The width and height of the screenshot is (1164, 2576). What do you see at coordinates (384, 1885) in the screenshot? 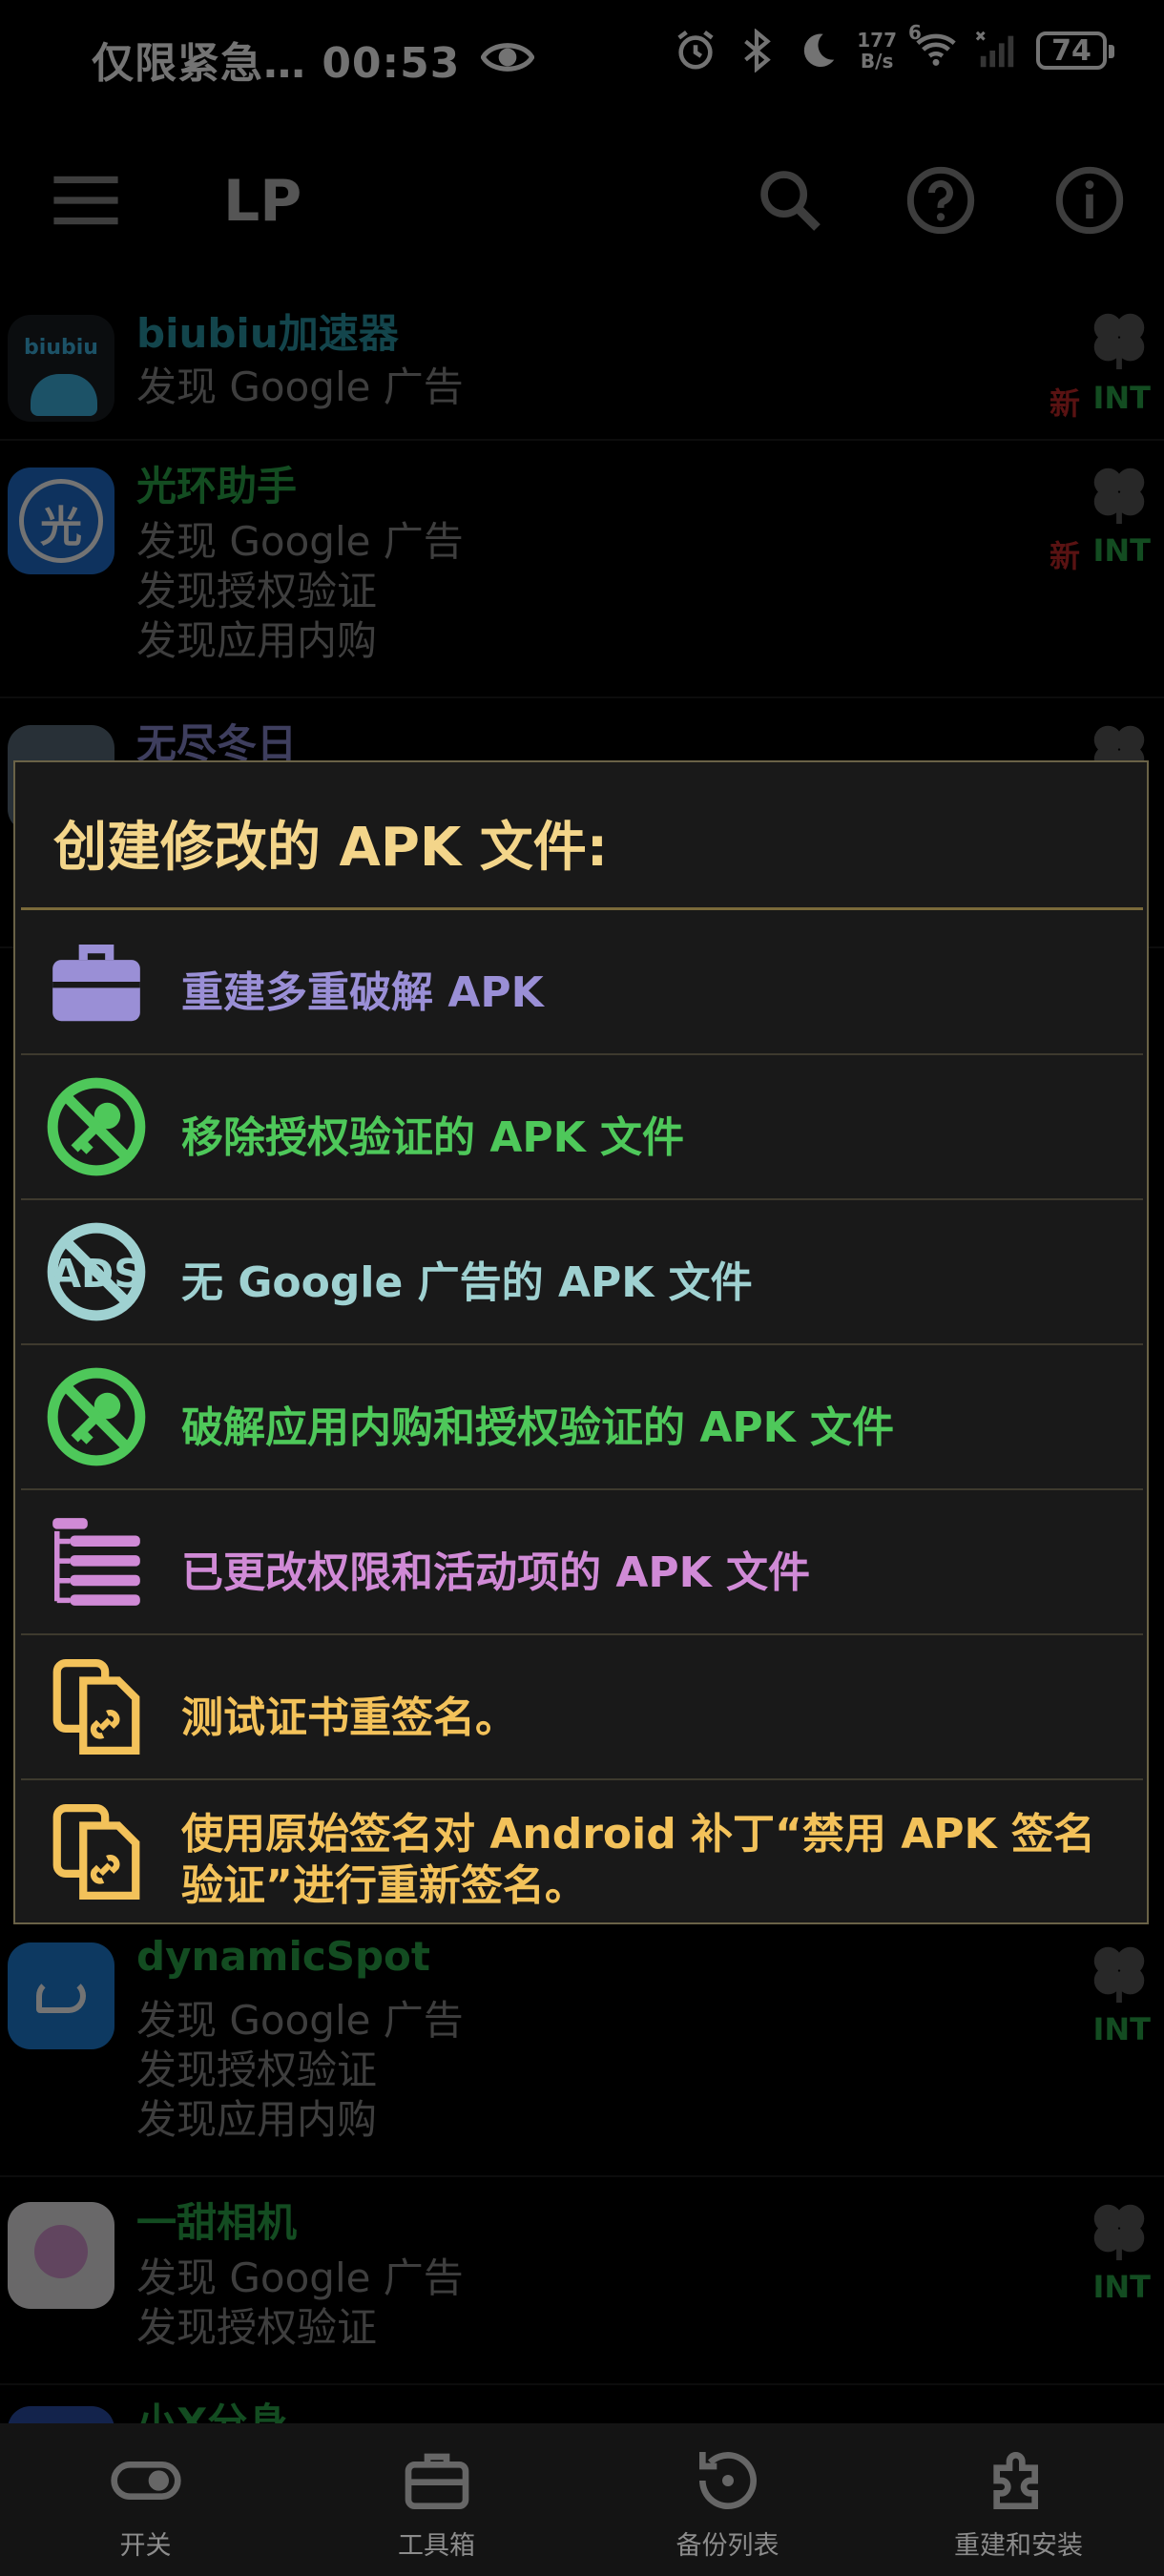
I see `option-label-line2: 验证”进行重新签名。` at bounding box center [384, 1885].